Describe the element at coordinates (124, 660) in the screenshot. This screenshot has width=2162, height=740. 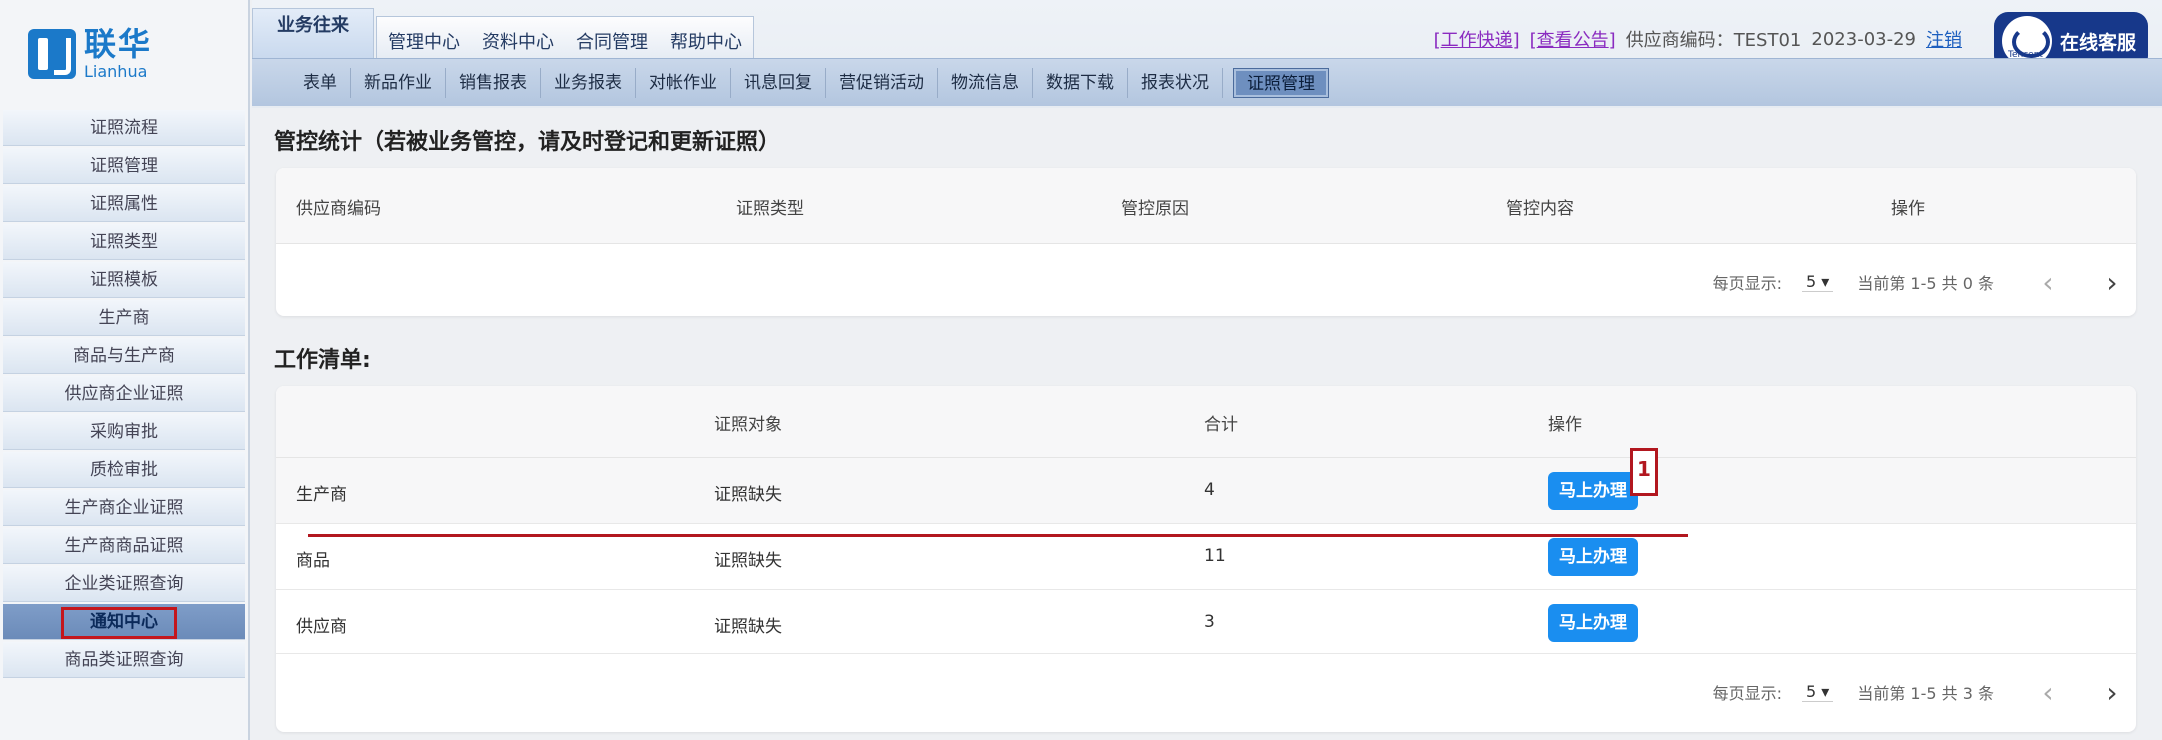
I see `sidebar-item-goods-license-query: 商品类证照查询` at that location.